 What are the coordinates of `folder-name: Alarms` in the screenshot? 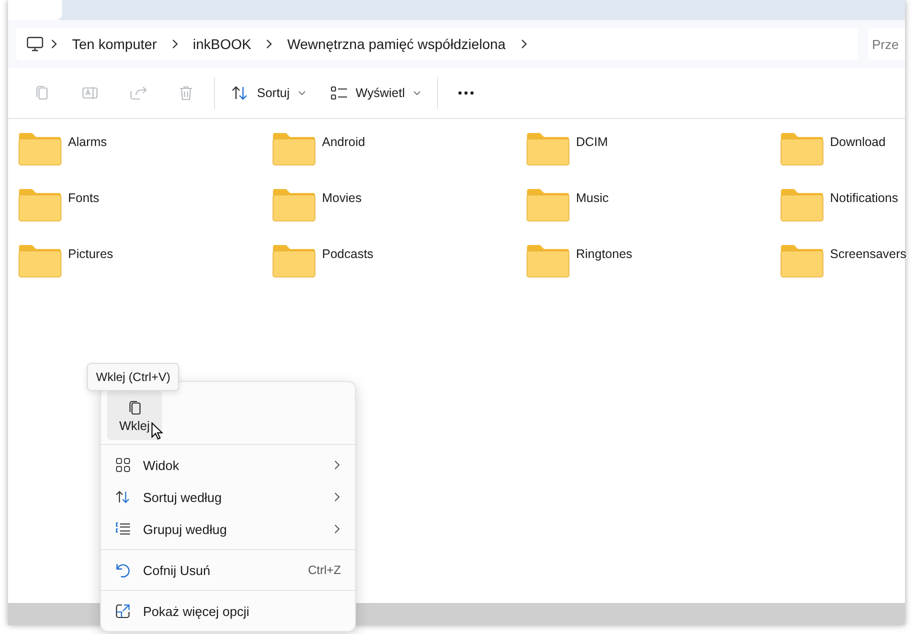 It's located at (87, 140).